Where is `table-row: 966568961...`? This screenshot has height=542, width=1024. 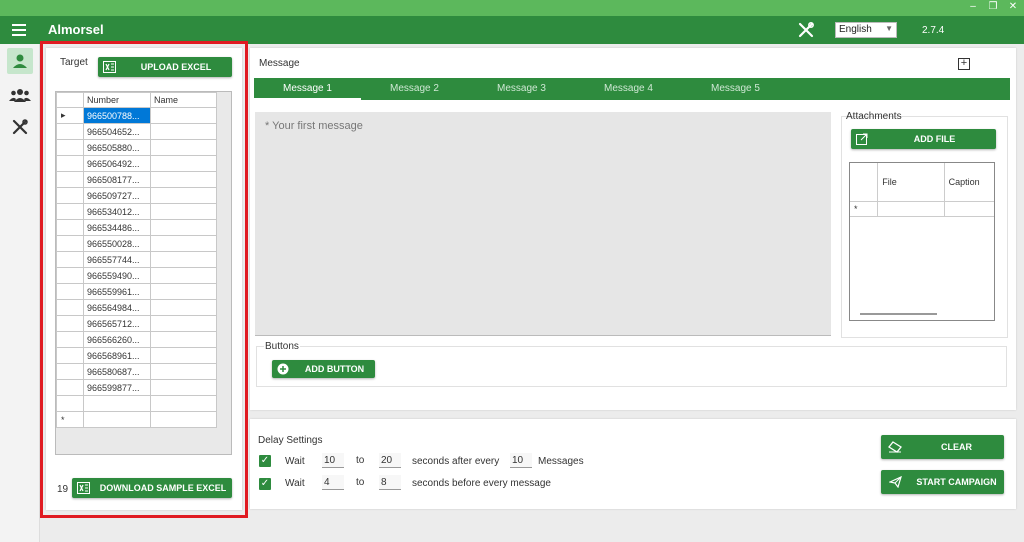 table-row: 966568961... is located at coordinates (136, 355).